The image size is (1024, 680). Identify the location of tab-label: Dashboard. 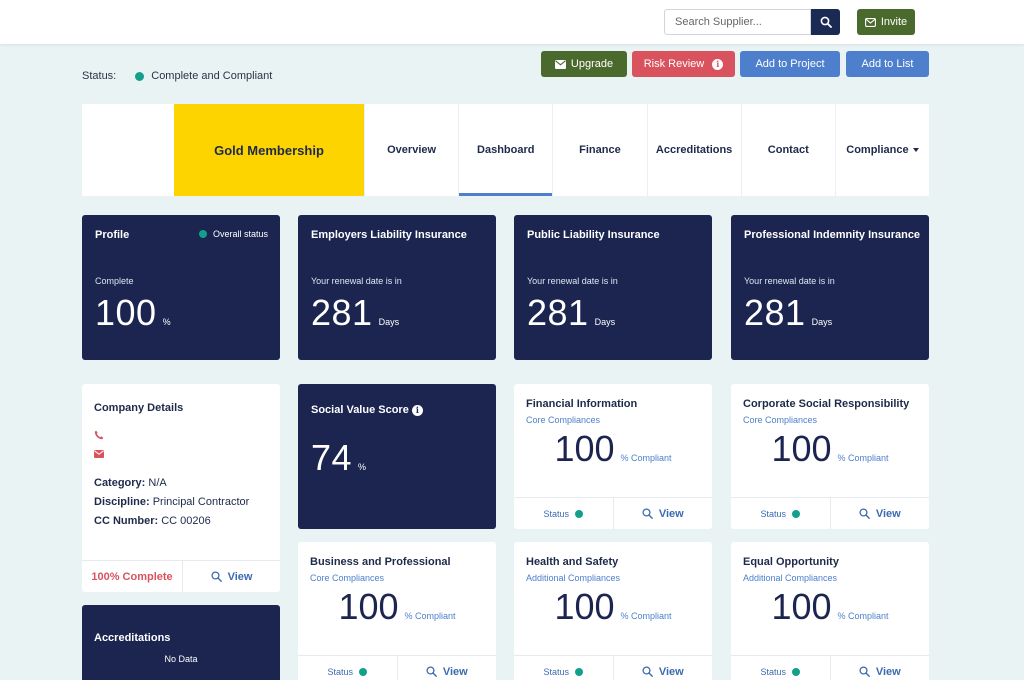
(506, 150).